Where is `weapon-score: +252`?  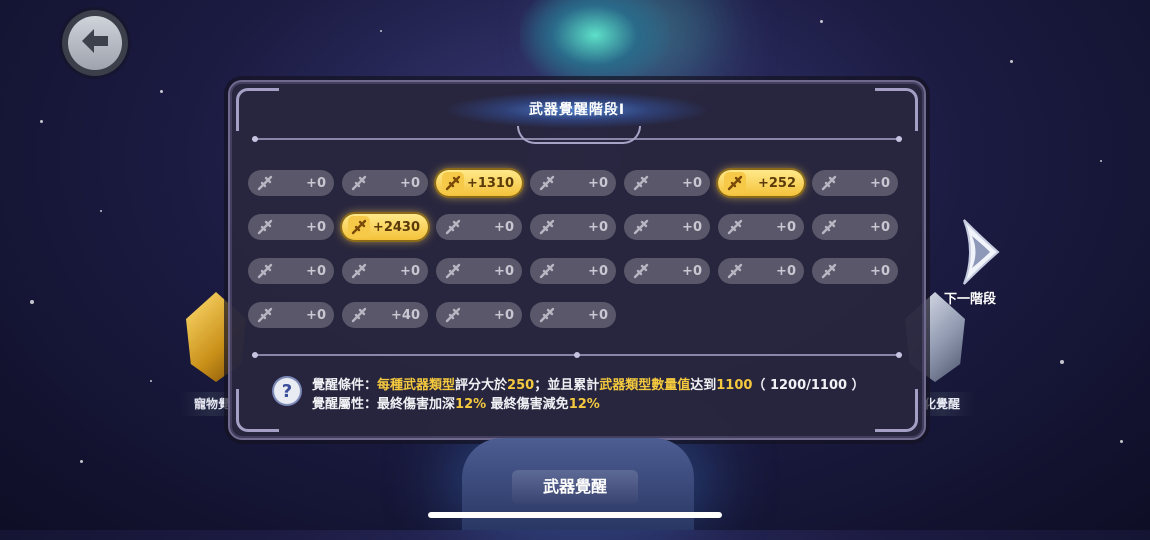
weapon-score: +252 is located at coordinates (776, 183).